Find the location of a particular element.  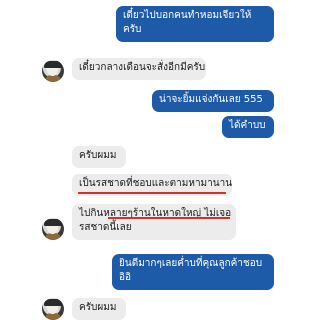

message-text: น่าจะยิ้มแจ่งกันเลย 555 is located at coordinates (211, 99).